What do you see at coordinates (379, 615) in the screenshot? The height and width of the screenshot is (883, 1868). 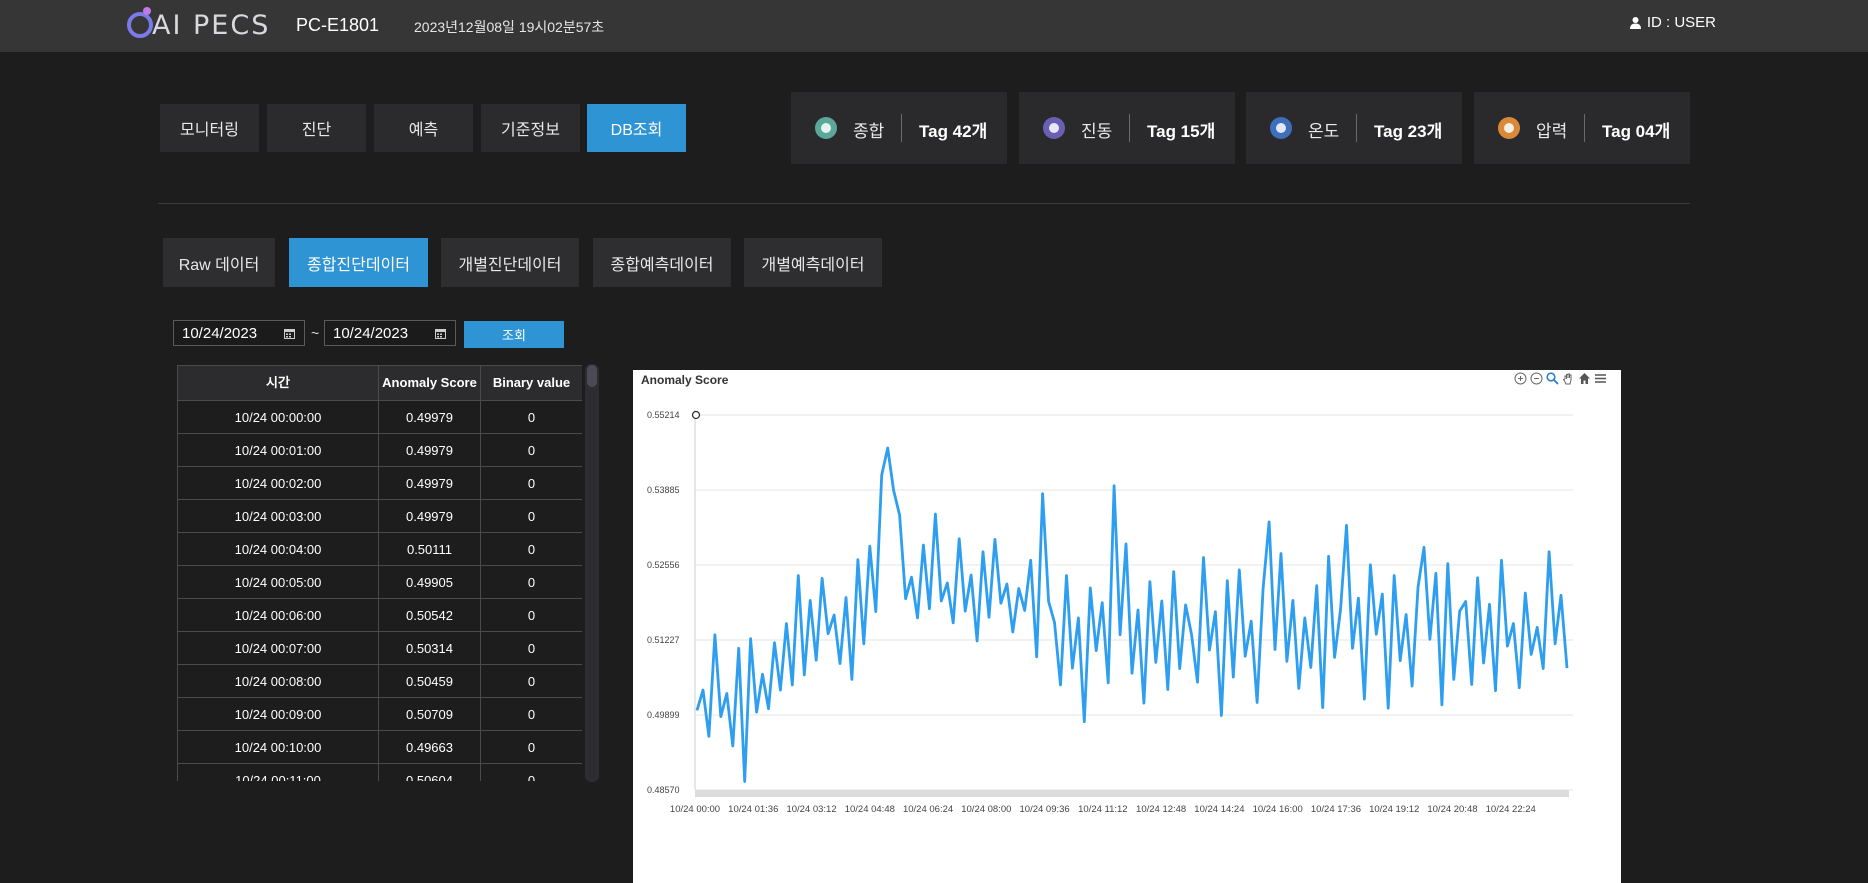 I see `table-row: 10/24 00:06:00 0.50542 0` at bounding box center [379, 615].